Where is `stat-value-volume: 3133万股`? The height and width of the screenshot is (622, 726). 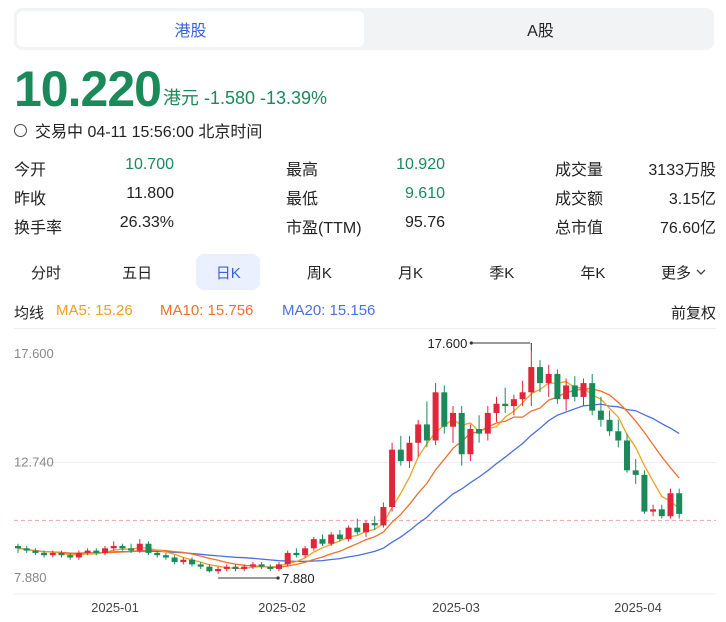 stat-value-volume: 3133万股 is located at coordinates (682, 170).